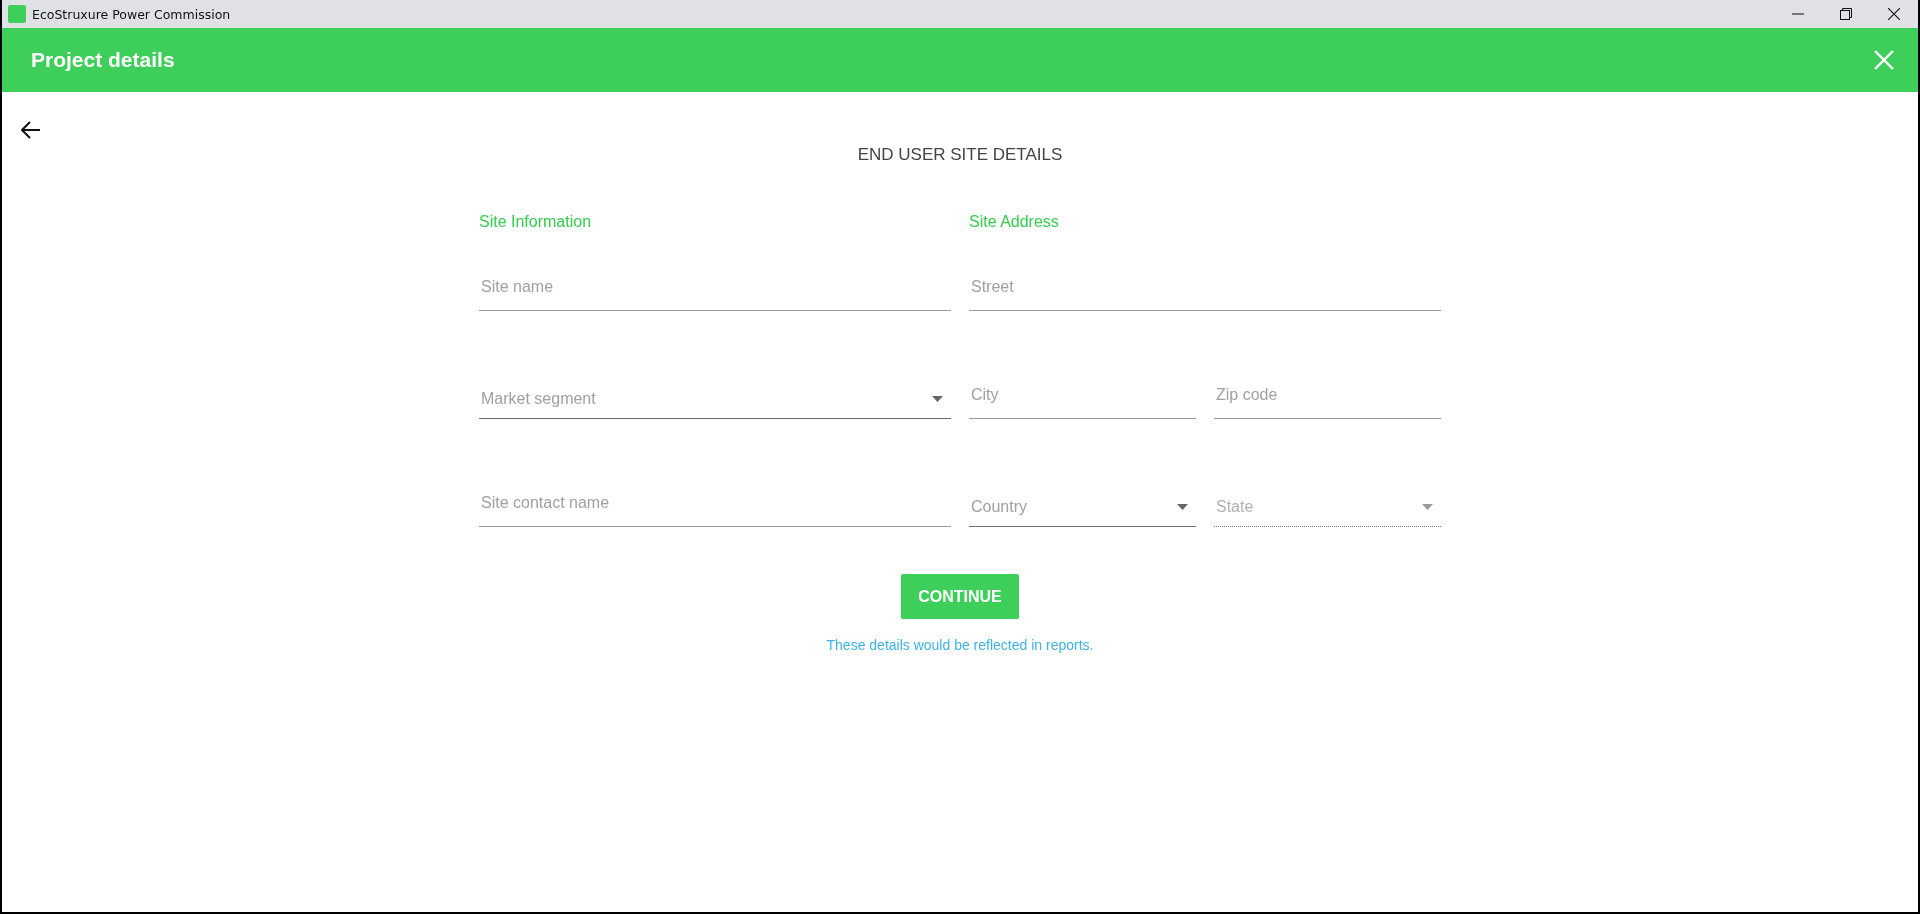  Describe the element at coordinates (715, 503) in the screenshot. I see `input-field: Site contact name` at that location.